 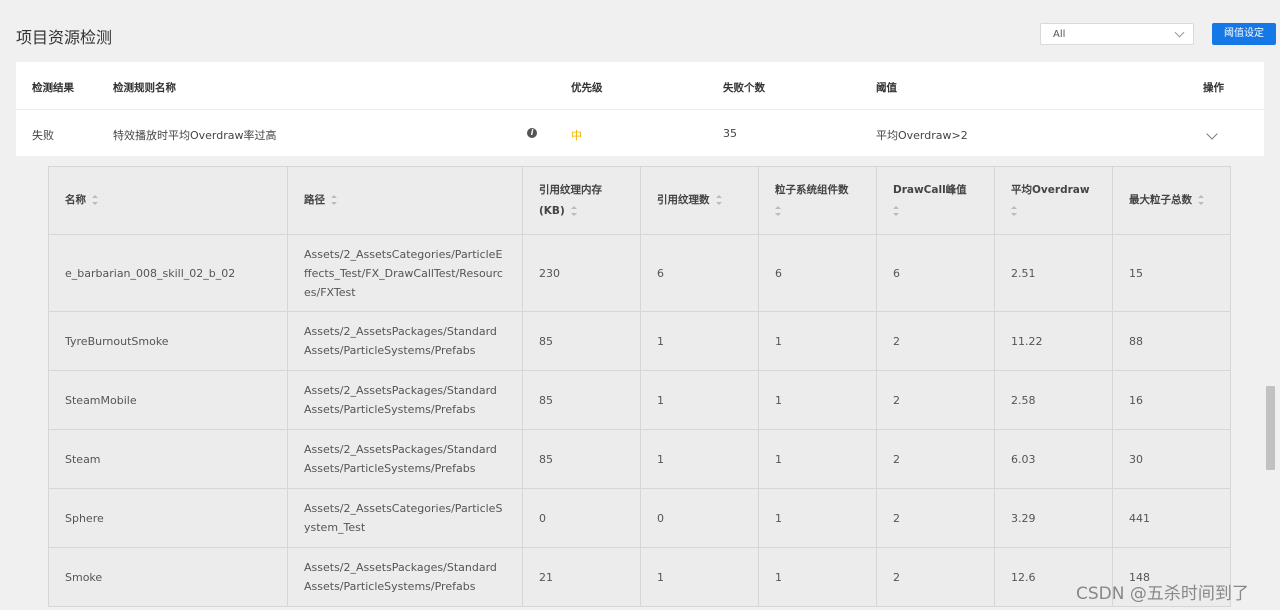 What do you see at coordinates (144, 88) in the screenshot?
I see `header-rule-name: 检测规则名称` at bounding box center [144, 88].